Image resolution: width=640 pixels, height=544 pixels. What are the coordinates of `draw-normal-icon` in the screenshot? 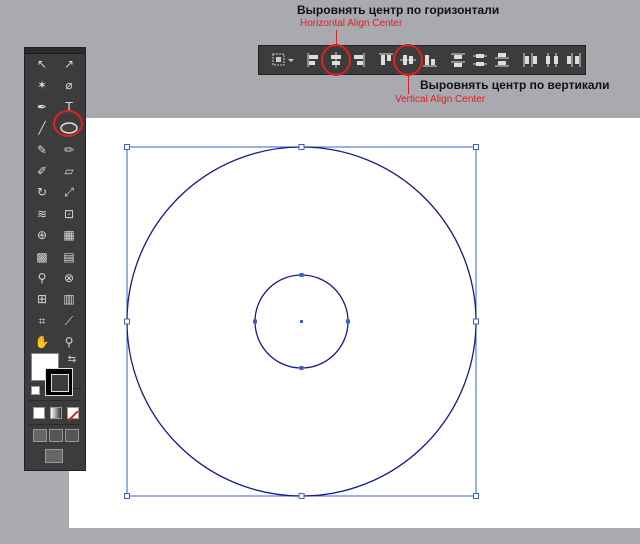 It's located at (40, 435).